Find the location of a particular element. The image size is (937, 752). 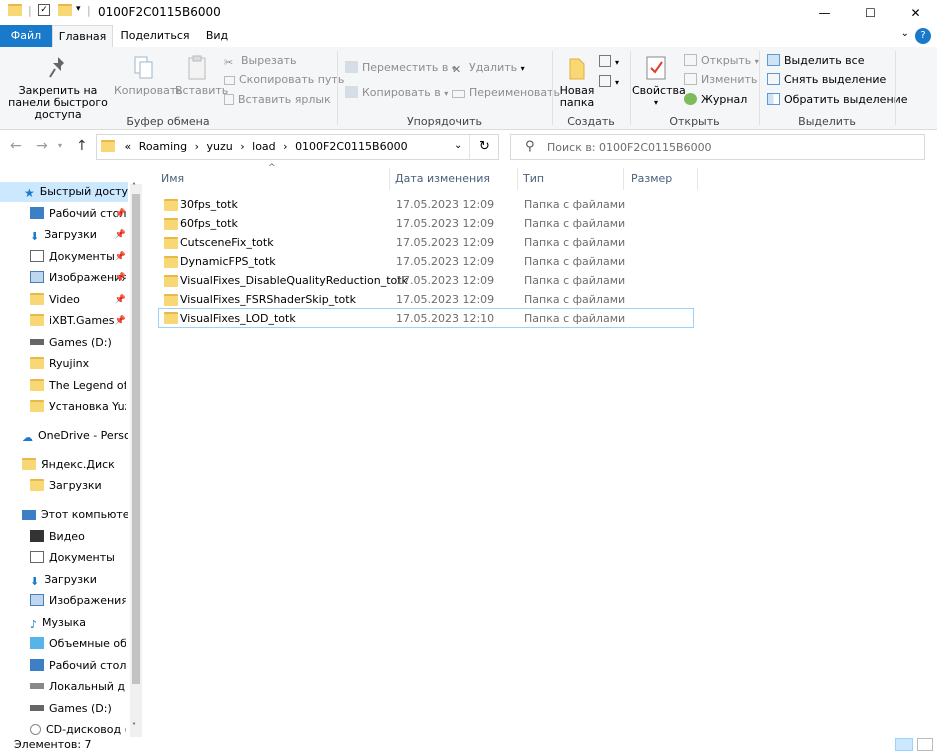

column-size: Размер is located at coordinates (651, 178).